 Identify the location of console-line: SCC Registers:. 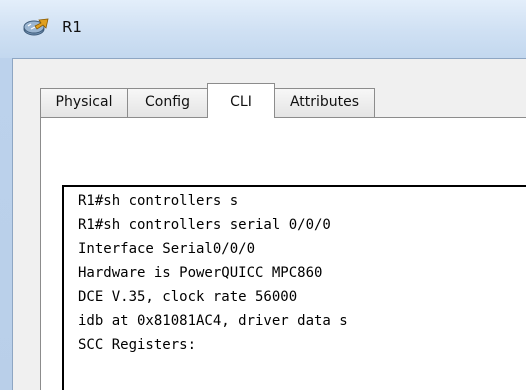
(137, 345).